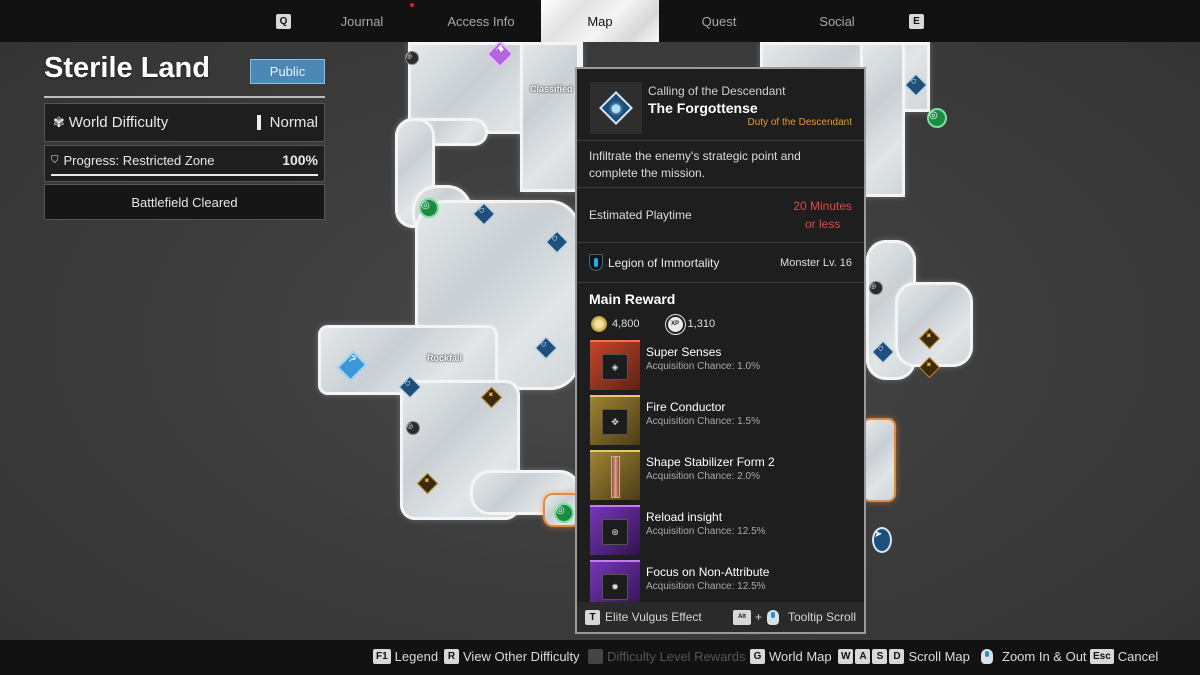 Image resolution: width=1200 pixels, height=675 pixels. What do you see at coordinates (684, 517) in the screenshot?
I see `reward-name: Reload insight` at bounding box center [684, 517].